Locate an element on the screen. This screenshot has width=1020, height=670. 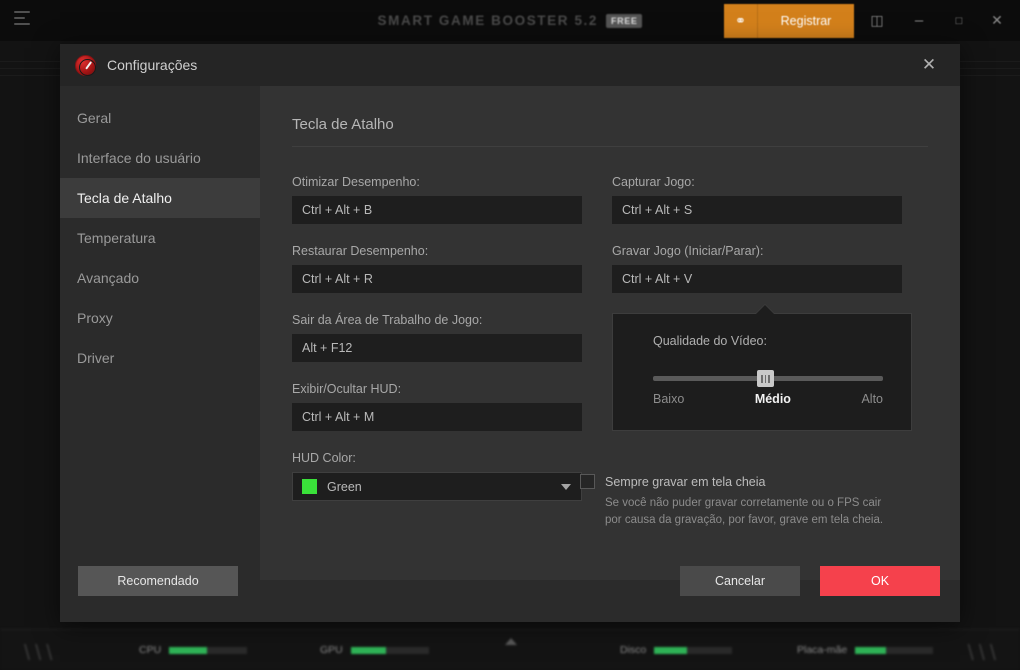
app-title: SMART GAME BOOSTER 5.2 is located at coordinates (488, 20).